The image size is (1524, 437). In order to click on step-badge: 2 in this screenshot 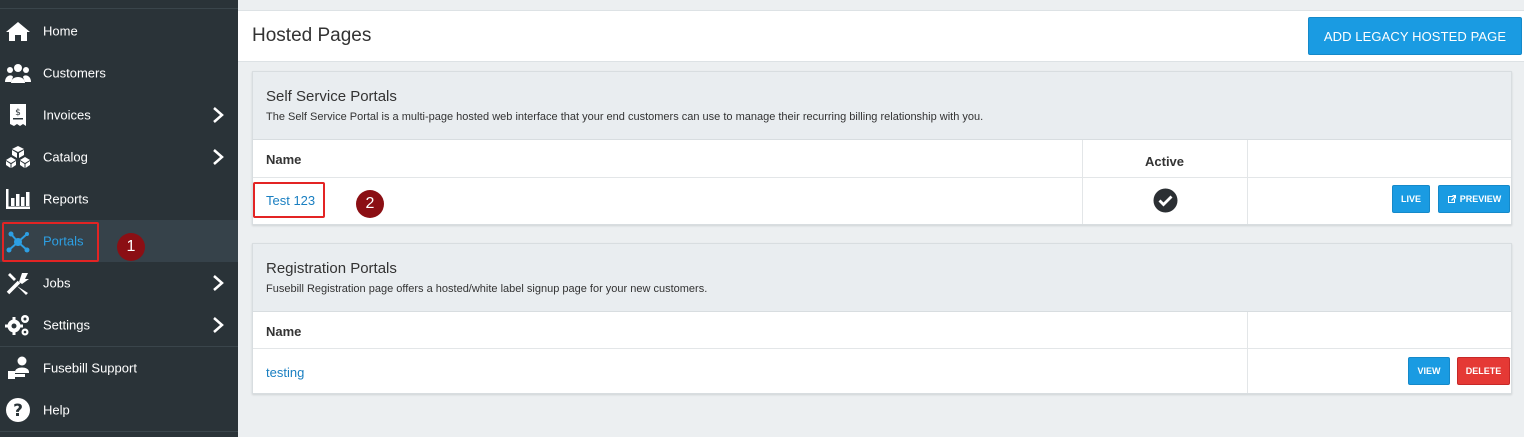, I will do `click(370, 204)`.